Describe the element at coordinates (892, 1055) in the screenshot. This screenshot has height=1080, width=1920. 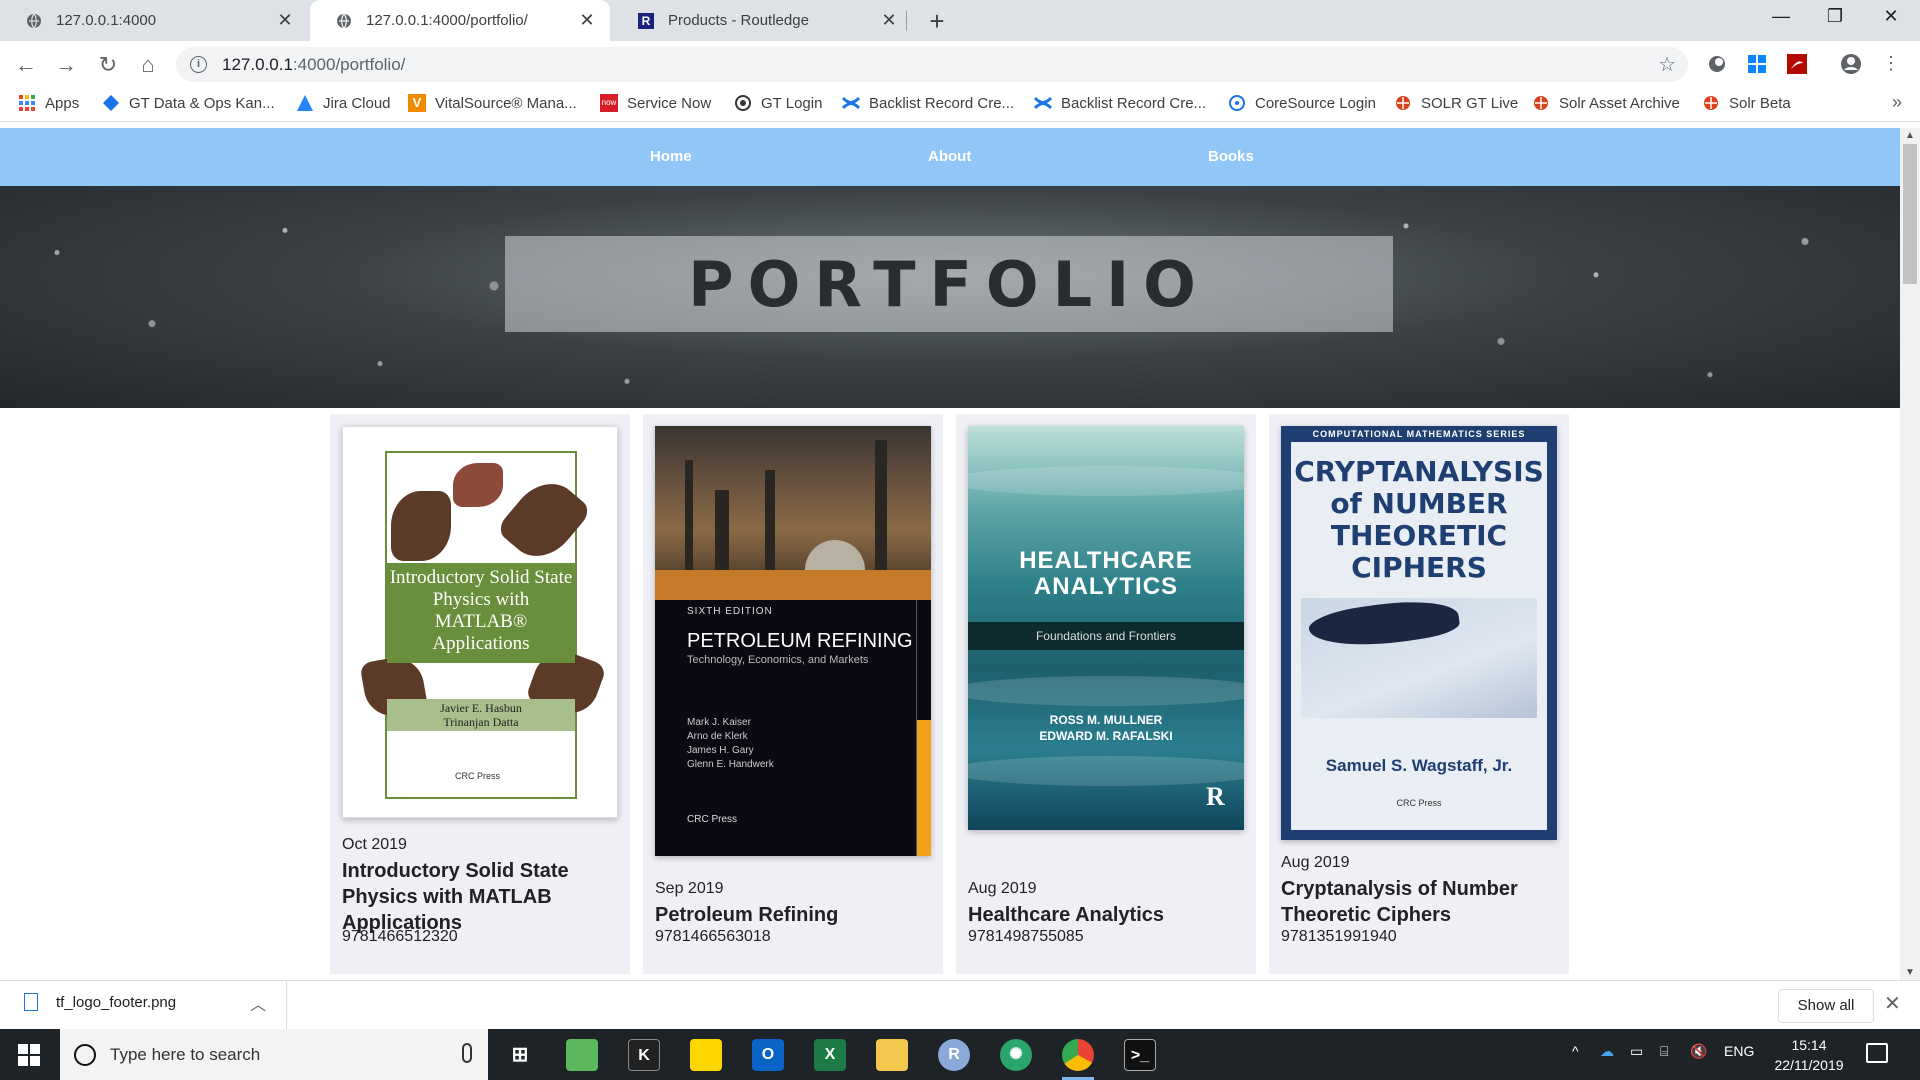
I see `file-explorer-icon` at that location.